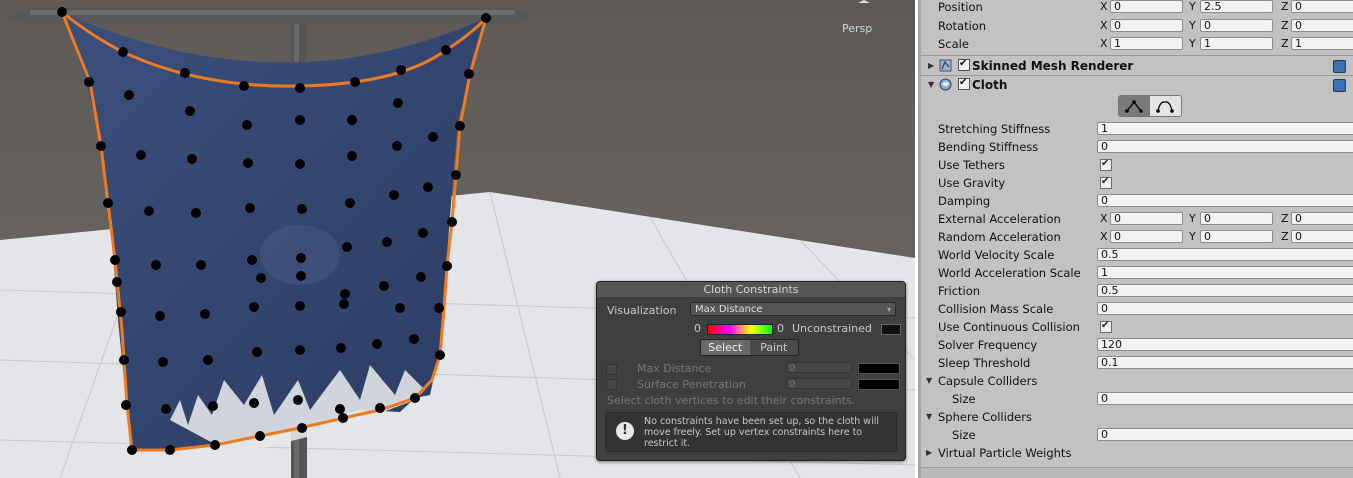  I want to click on surface-penetration-field: 0, so click(819, 384).